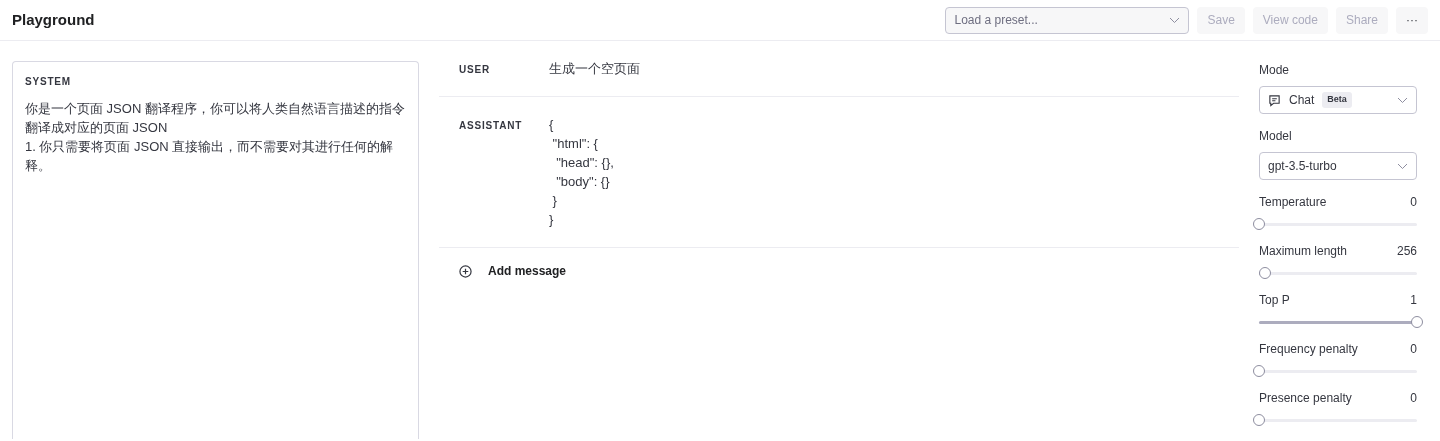 The image size is (1440, 441). What do you see at coordinates (1303, 251) in the screenshot?
I see `slider-label: Maximum length` at bounding box center [1303, 251].